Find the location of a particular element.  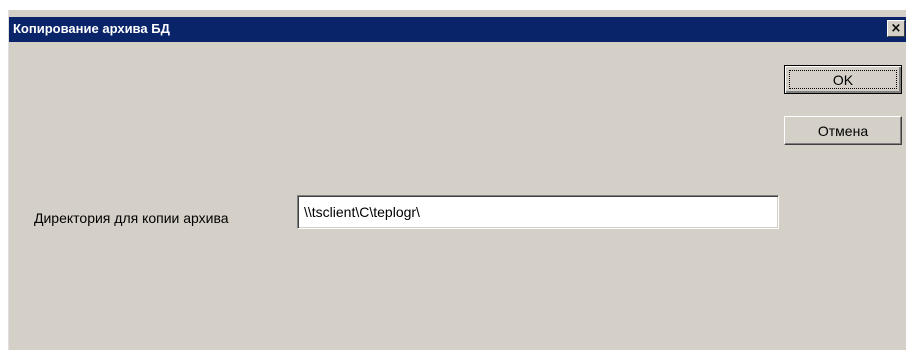

cancel-button-label: Отмена is located at coordinates (843, 130).